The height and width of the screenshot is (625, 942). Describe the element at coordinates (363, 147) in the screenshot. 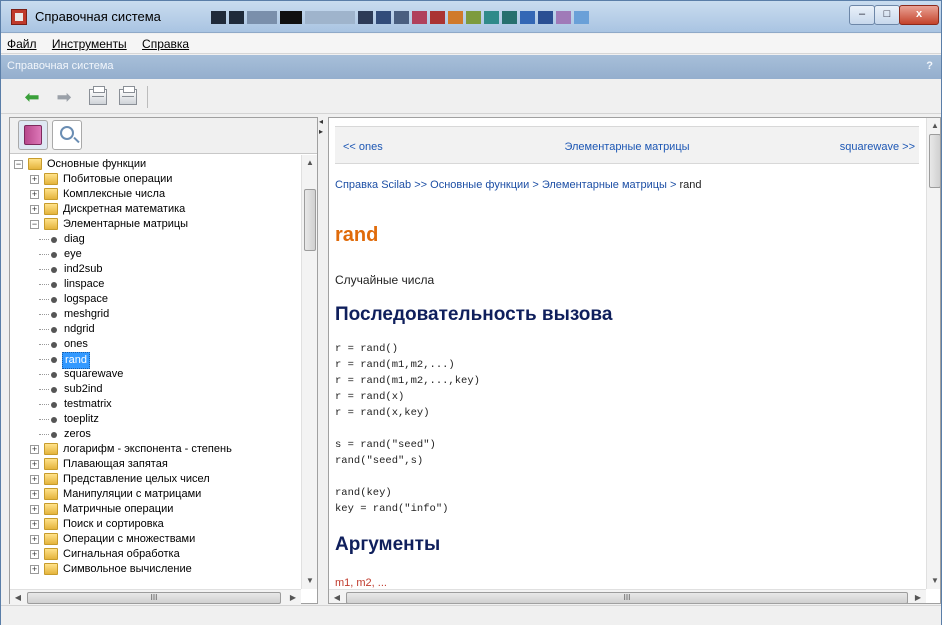

I see `nav-prev-link: << ones` at that location.